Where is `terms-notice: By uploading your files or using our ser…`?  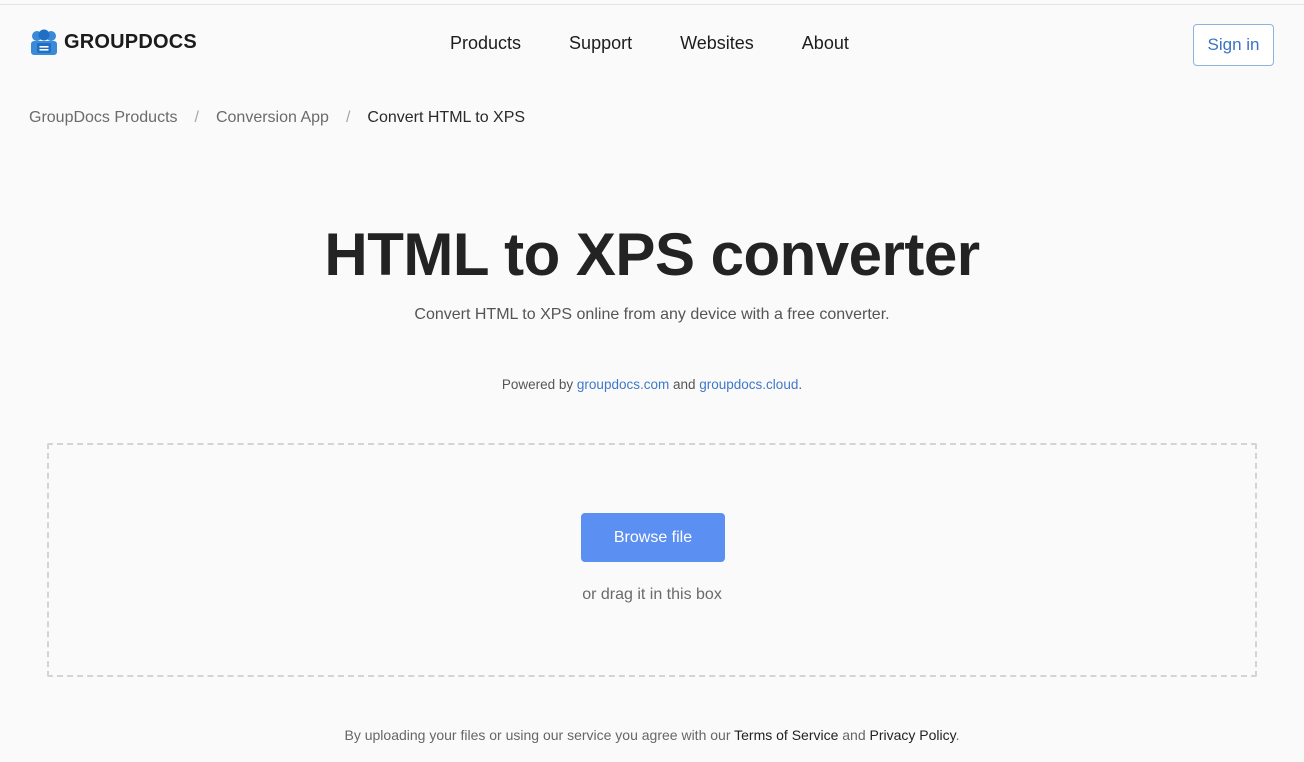 terms-notice: By uploading your files or using our ser… is located at coordinates (652, 735).